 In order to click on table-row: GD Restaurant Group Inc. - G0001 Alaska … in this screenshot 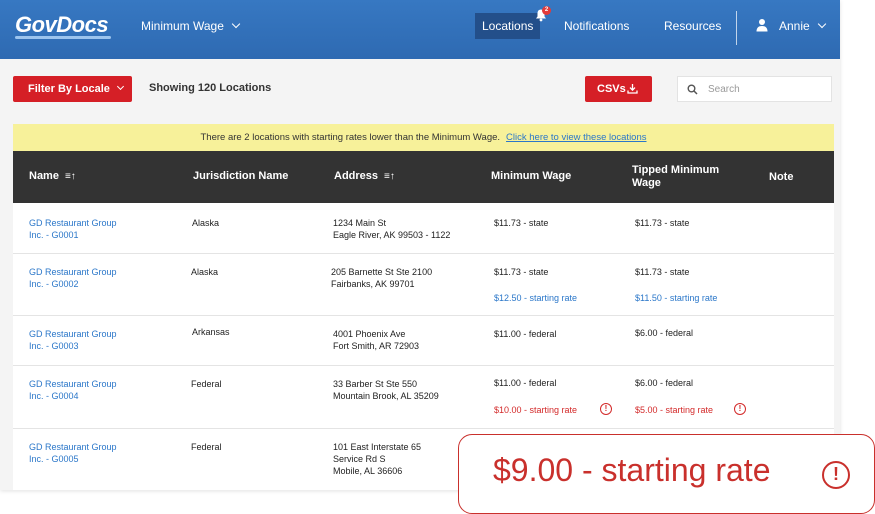, I will do `click(423, 228)`.